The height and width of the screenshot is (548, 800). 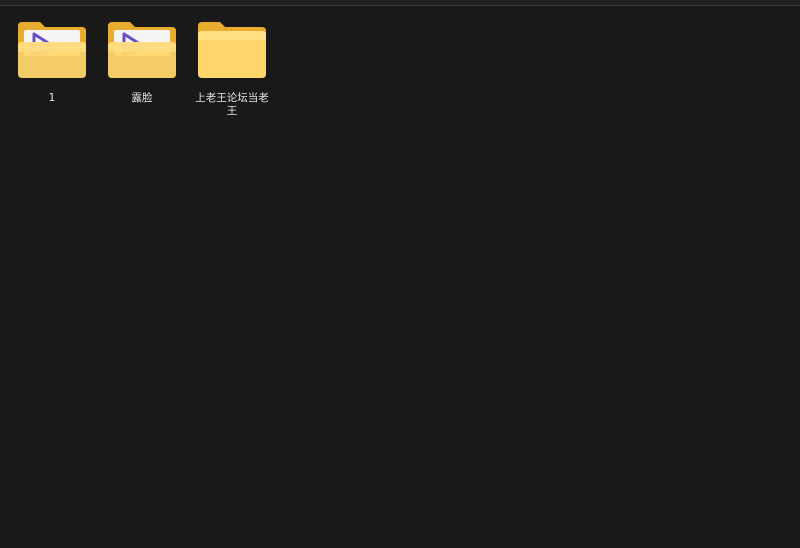 I want to click on folder-item-3: 上老王论坛当老王, so click(x=232, y=68).